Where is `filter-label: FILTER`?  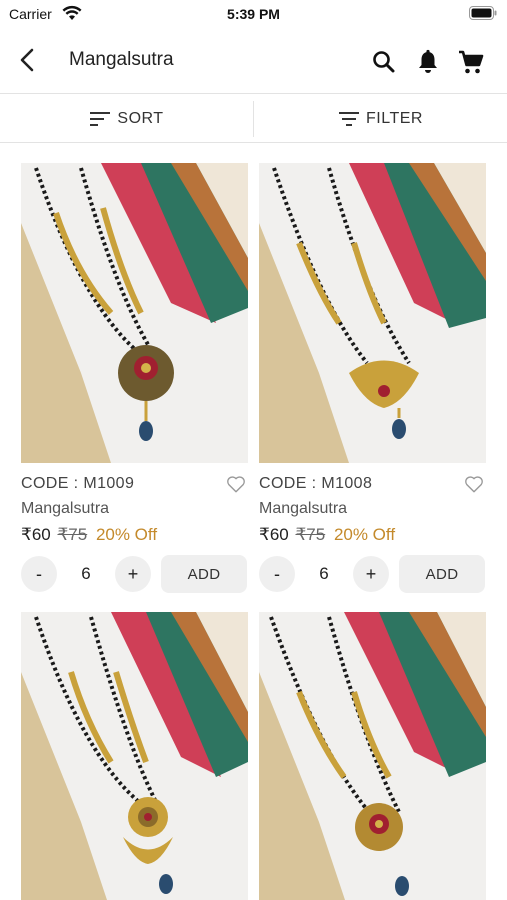
filter-label: FILTER is located at coordinates (394, 118).